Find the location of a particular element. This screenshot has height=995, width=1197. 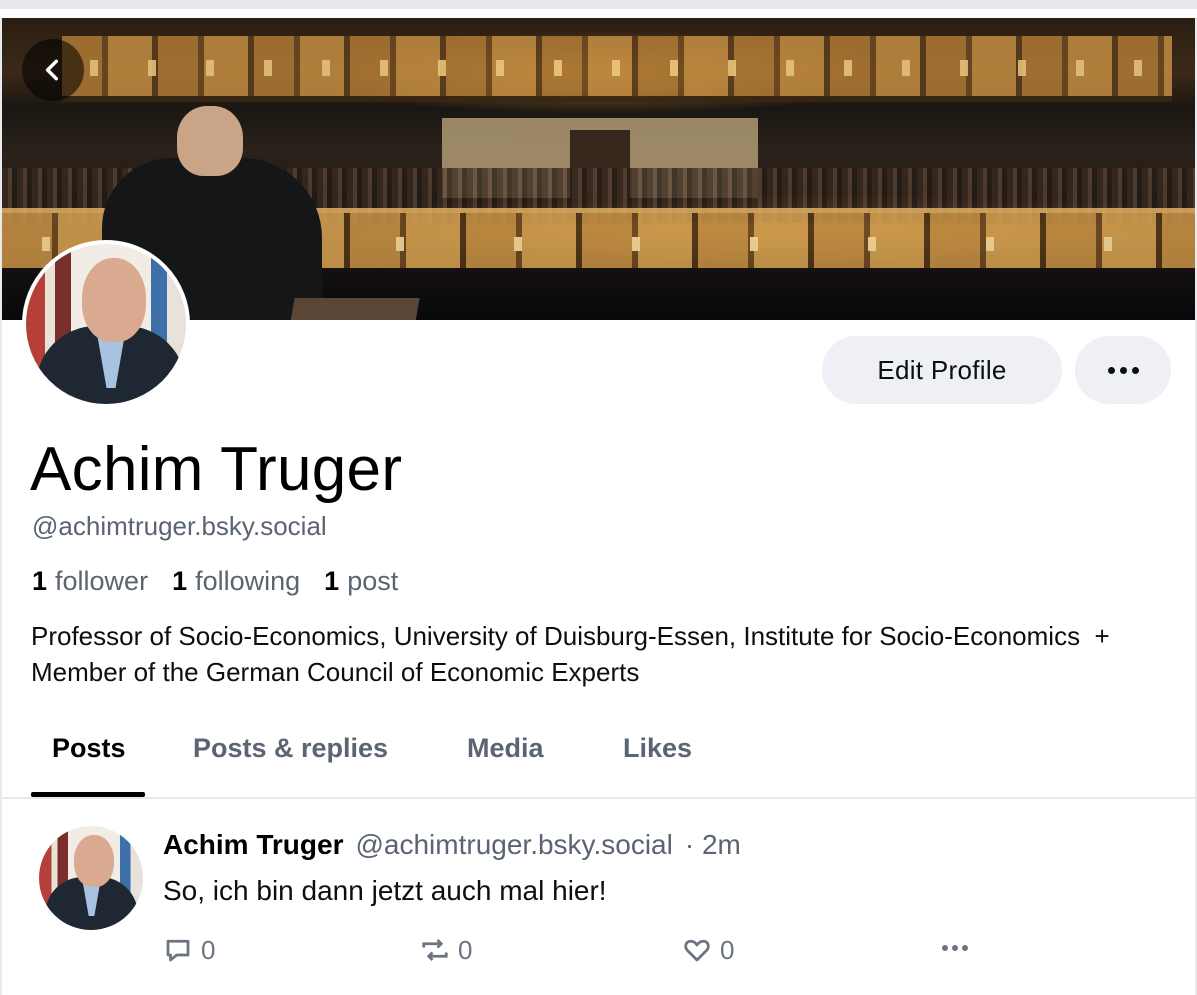

post-more-button is located at coordinates (955, 948).